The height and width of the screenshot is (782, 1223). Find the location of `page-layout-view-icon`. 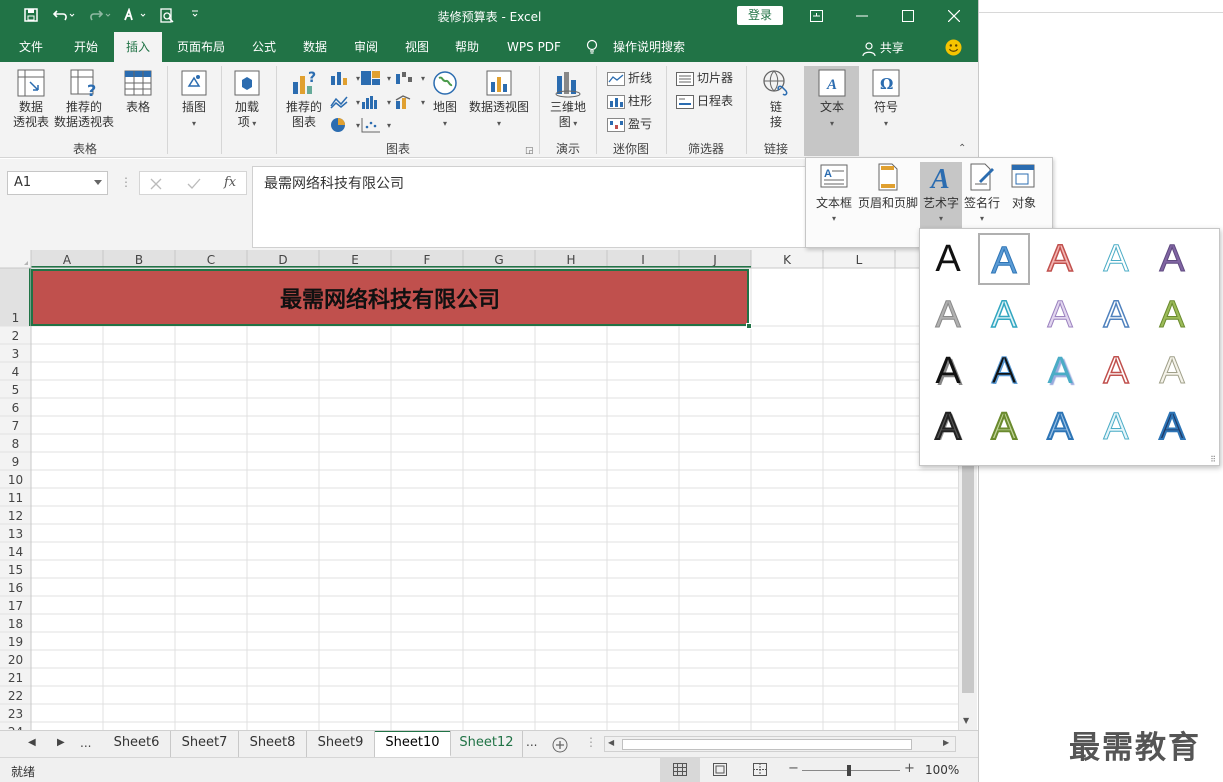

page-layout-view-icon is located at coordinates (720, 769).